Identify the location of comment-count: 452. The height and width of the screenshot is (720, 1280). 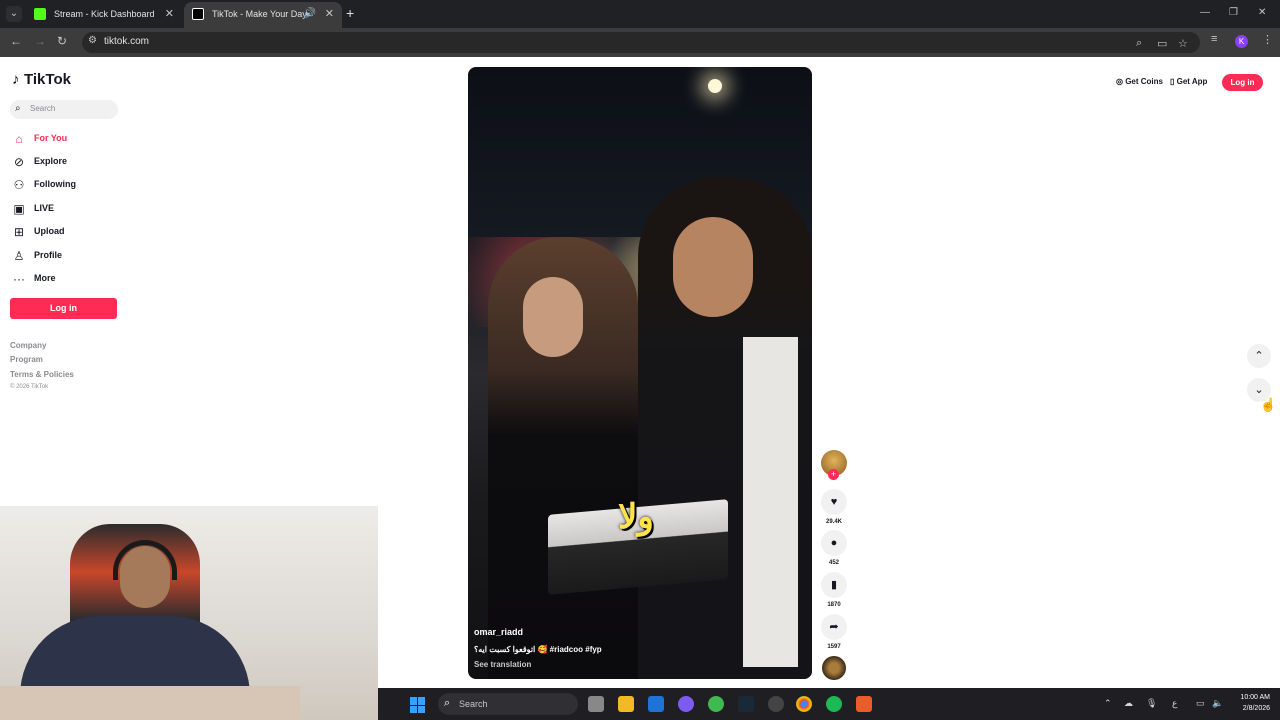
(833, 563).